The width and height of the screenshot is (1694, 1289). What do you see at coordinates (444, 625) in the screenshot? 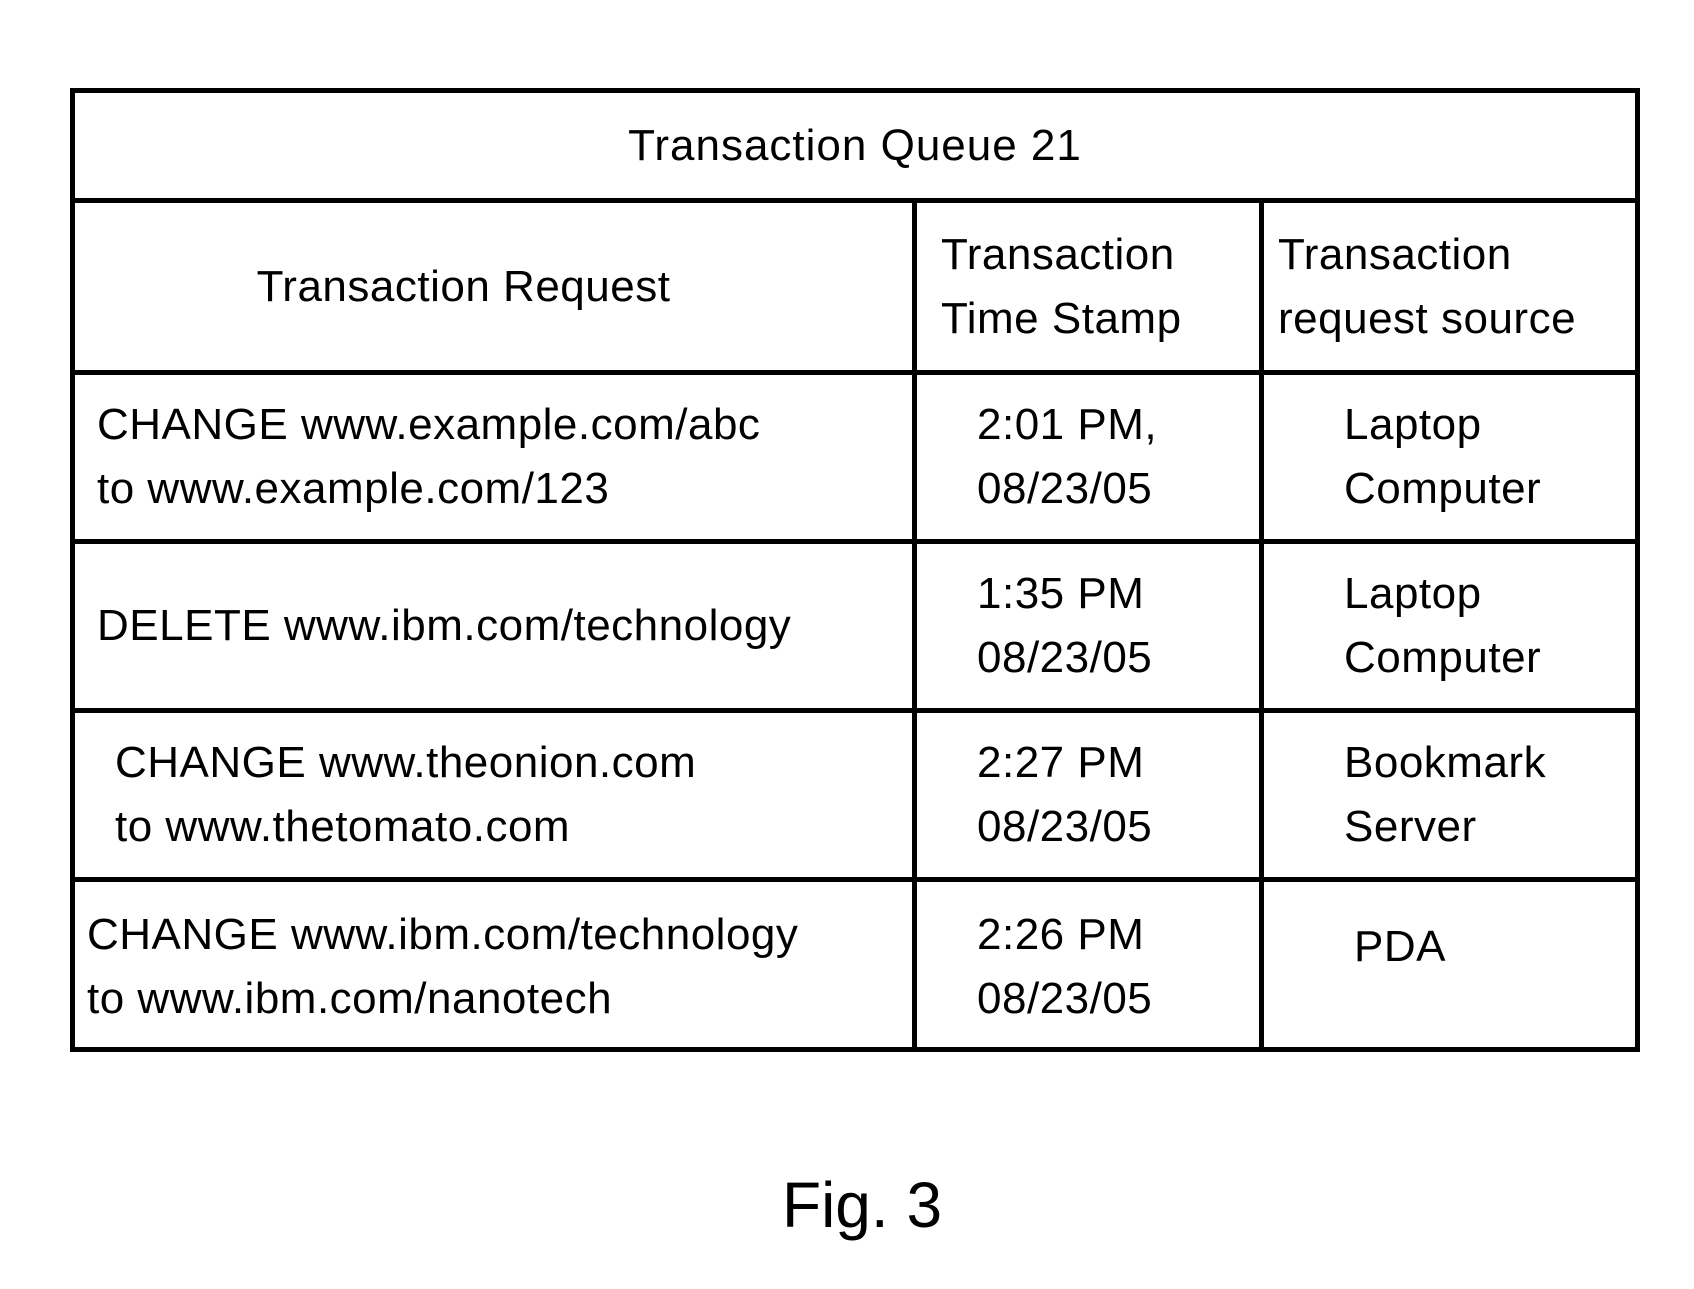
I see `request-line: DELETE www.ibm.com/technology` at bounding box center [444, 625].